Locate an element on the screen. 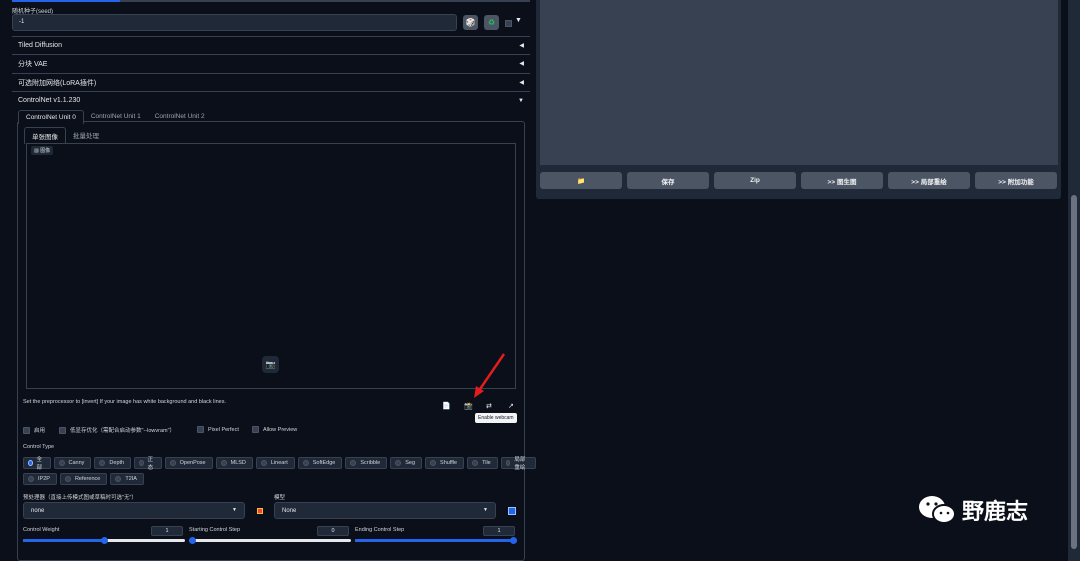 This screenshot has height=561, width=1080. control-type-option: 全部 is located at coordinates (37, 464).